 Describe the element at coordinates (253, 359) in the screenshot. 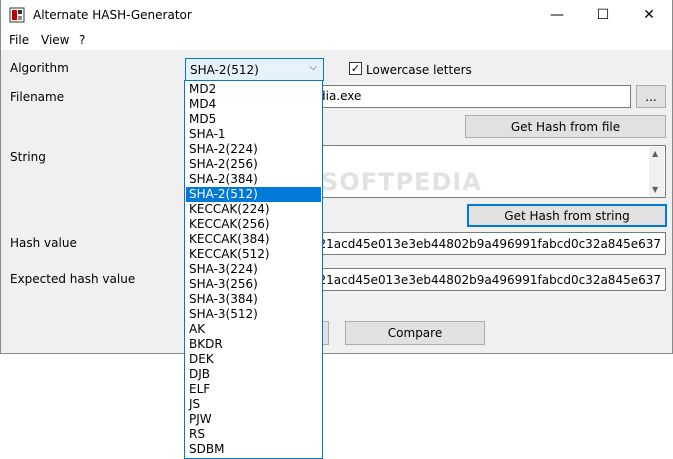

I see `algorithm-option: DEK` at that location.